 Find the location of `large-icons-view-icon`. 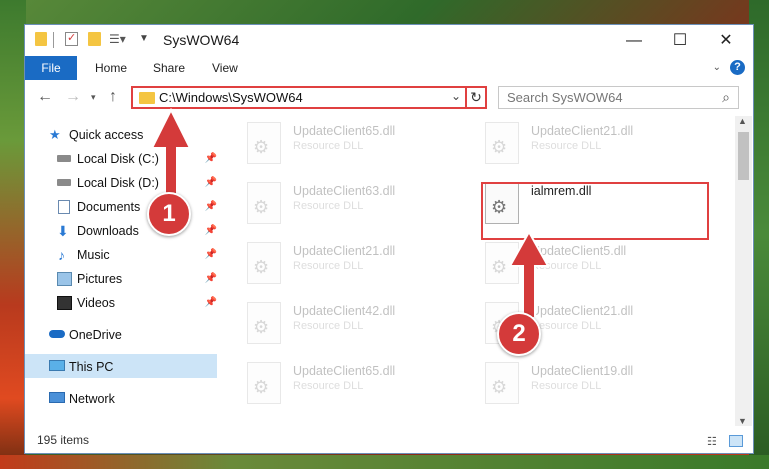

large-icons-view-icon is located at coordinates (736, 441).